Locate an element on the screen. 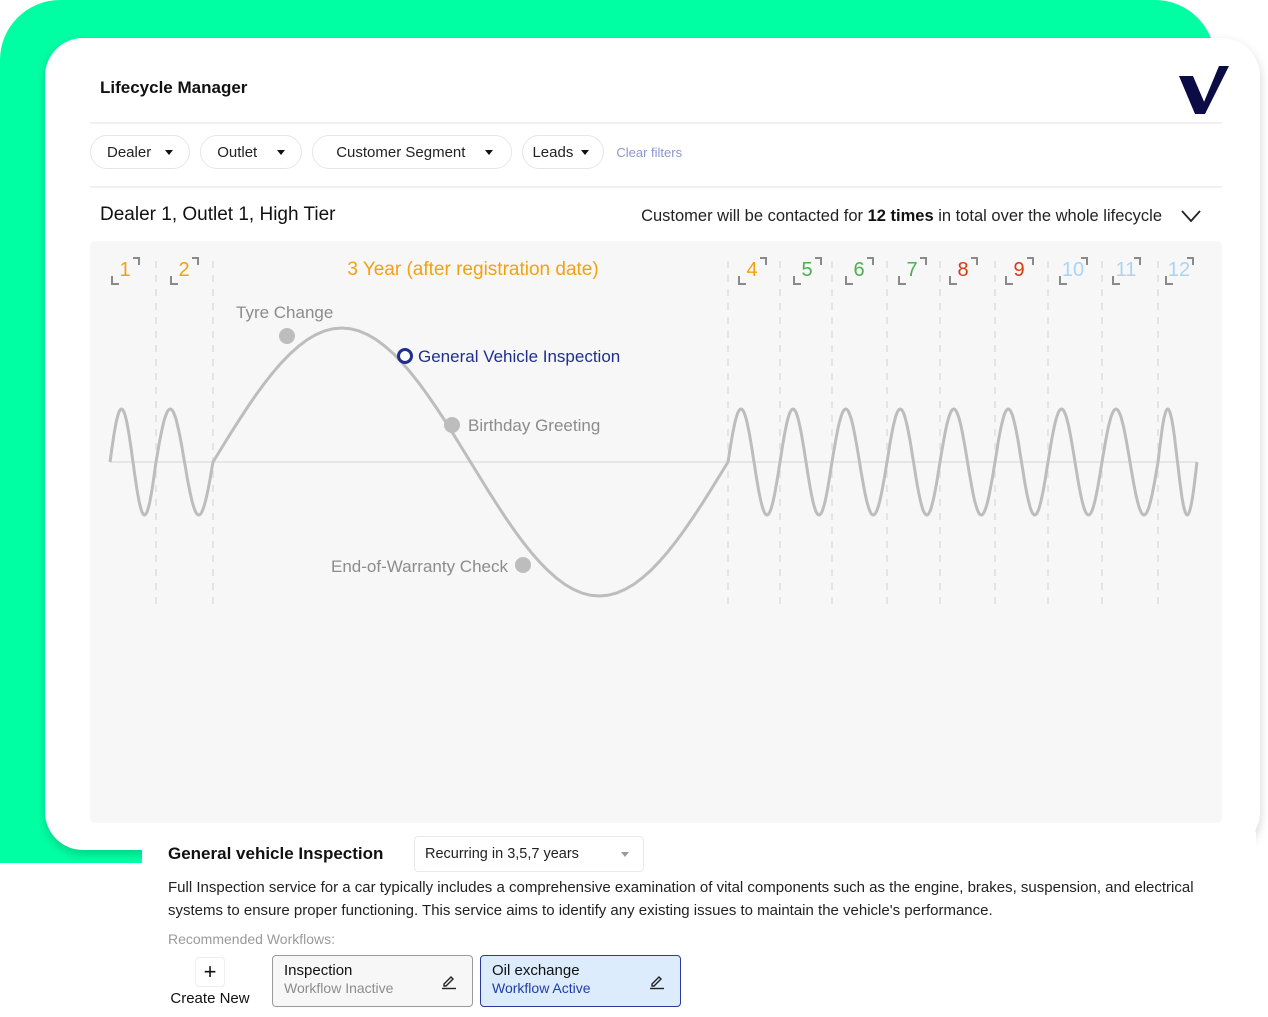  year-marker-6: 6 is located at coordinates (859, 271).